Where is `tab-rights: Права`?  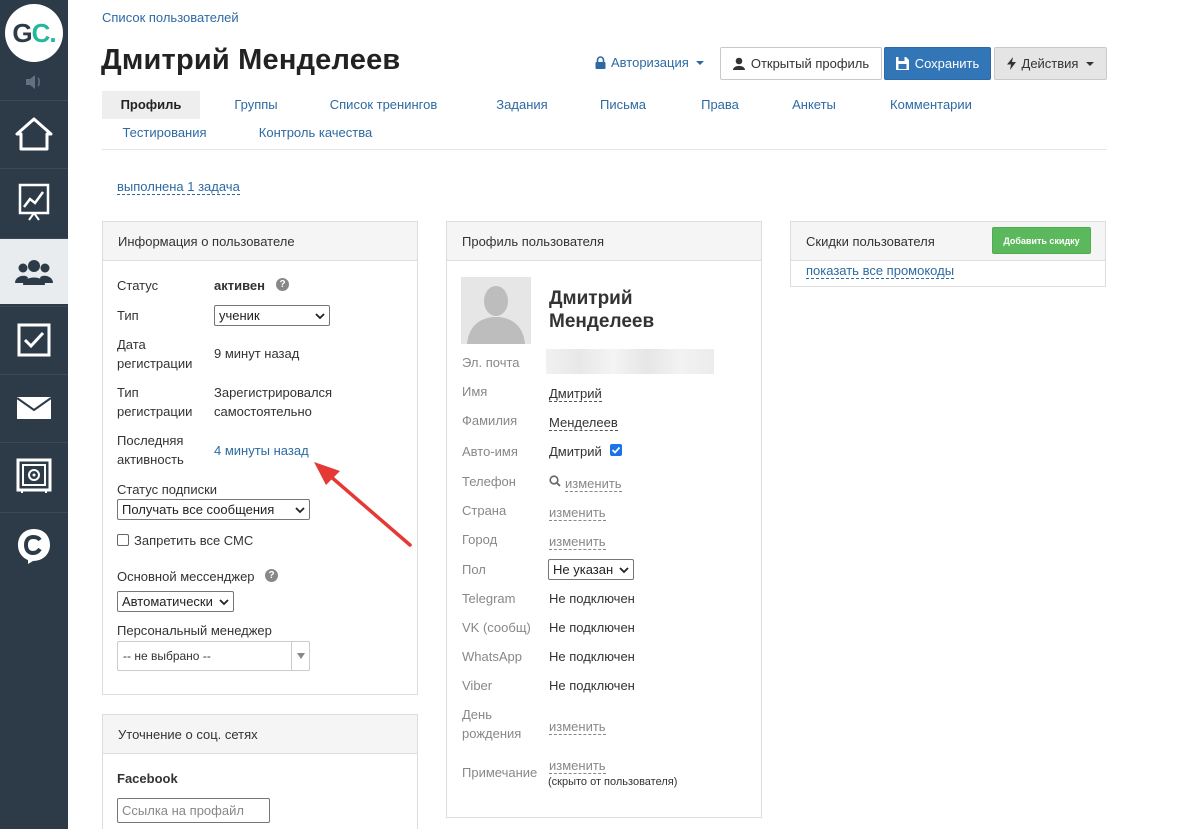 tab-rights: Права is located at coordinates (720, 105).